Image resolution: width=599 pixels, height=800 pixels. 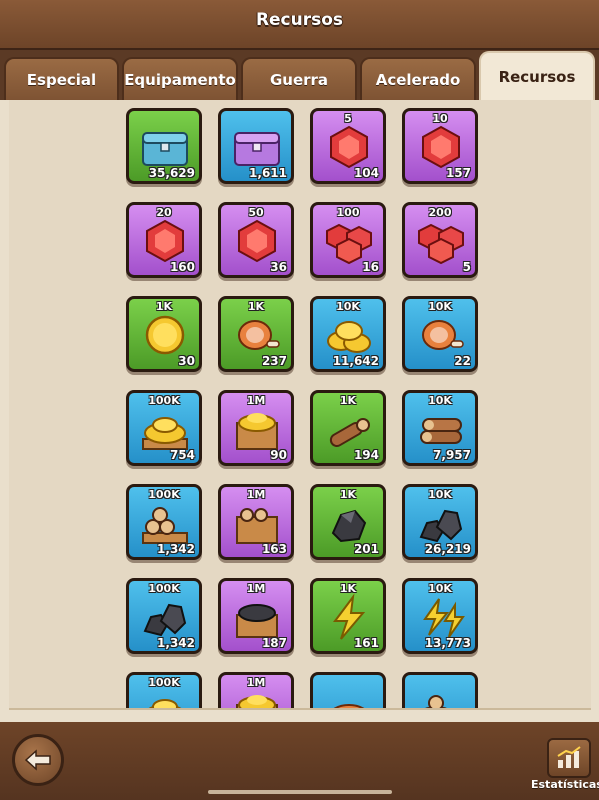 I want to click on item-count: 163, so click(x=274, y=549).